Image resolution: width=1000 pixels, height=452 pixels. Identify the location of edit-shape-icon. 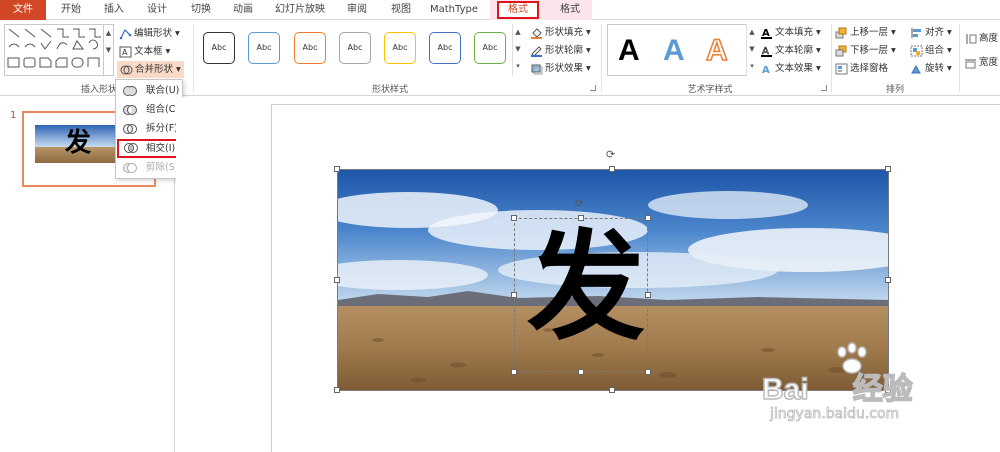
(125, 34).